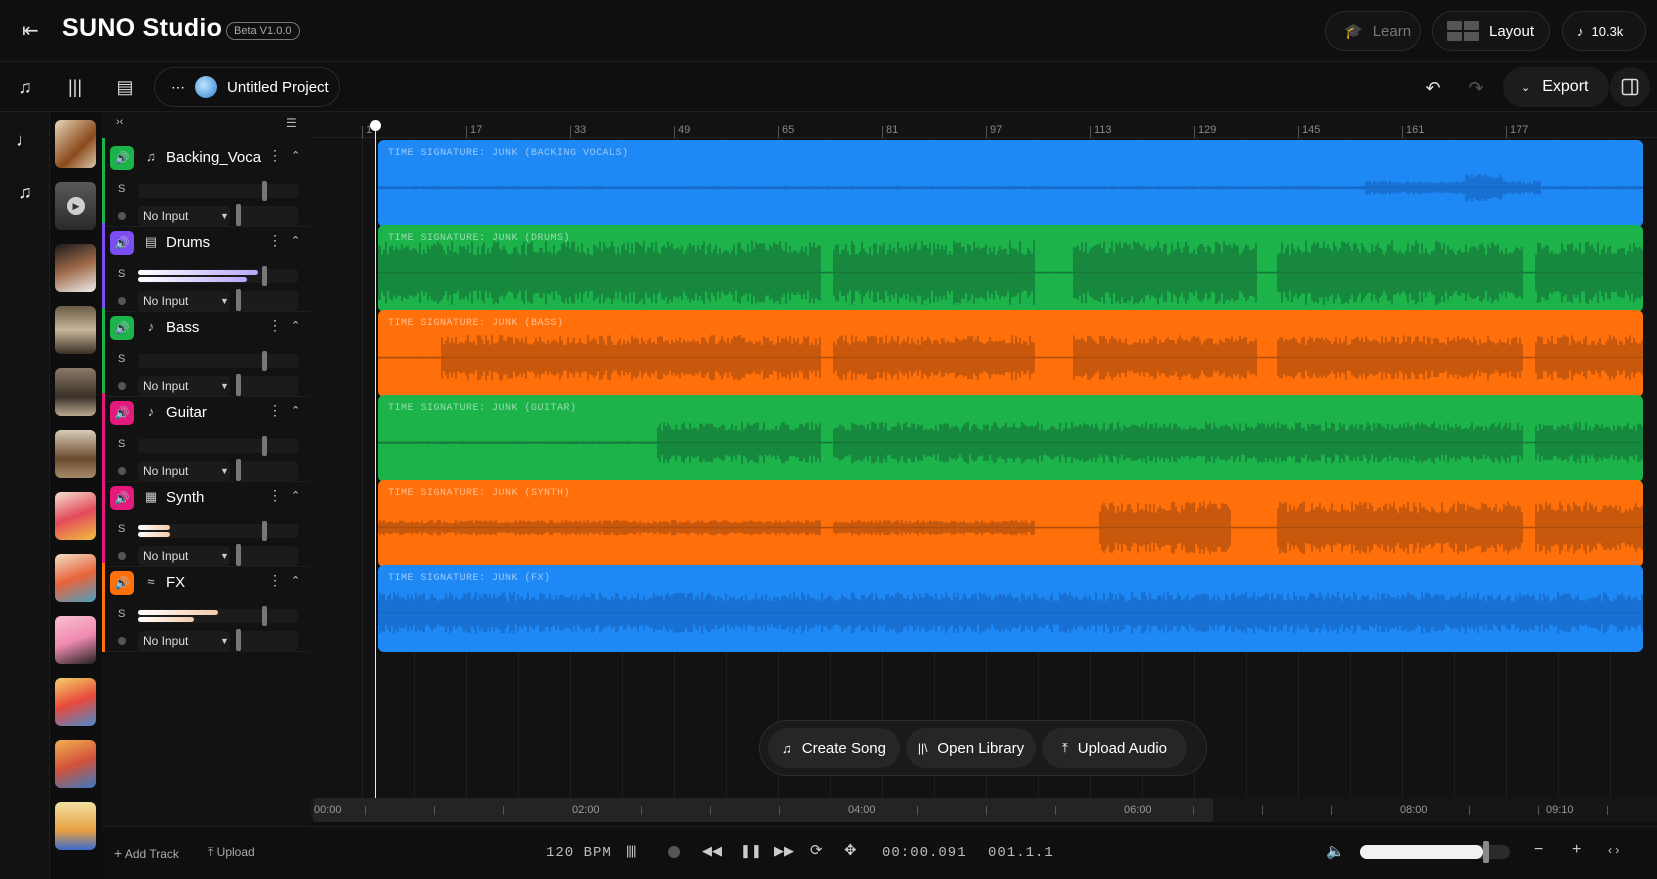 This screenshot has width=1657, height=879. What do you see at coordinates (1486, 852) in the screenshot?
I see `master-volume-knob` at bounding box center [1486, 852].